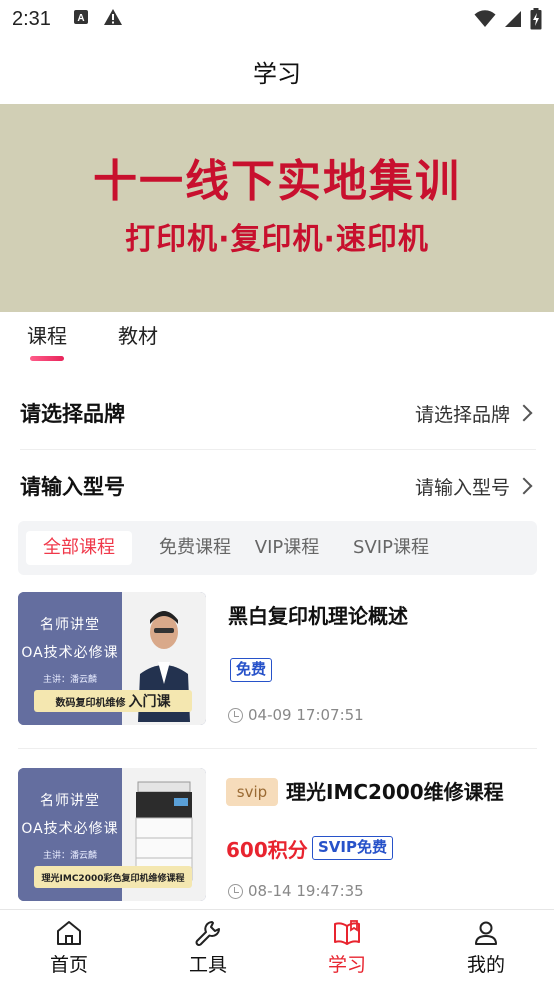 Image resolution: width=554 pixels, height=985 pixels. What do you see at coordinates (208, 947) in the screenshot?
I see `nav-tools: 工具` at bounding box center [208, 947].